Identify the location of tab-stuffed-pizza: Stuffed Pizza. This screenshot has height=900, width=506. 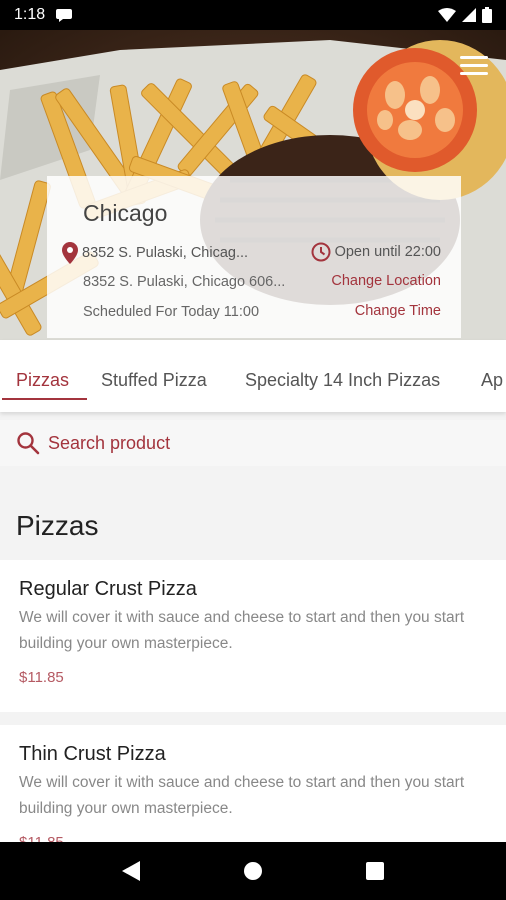
(154, 380).